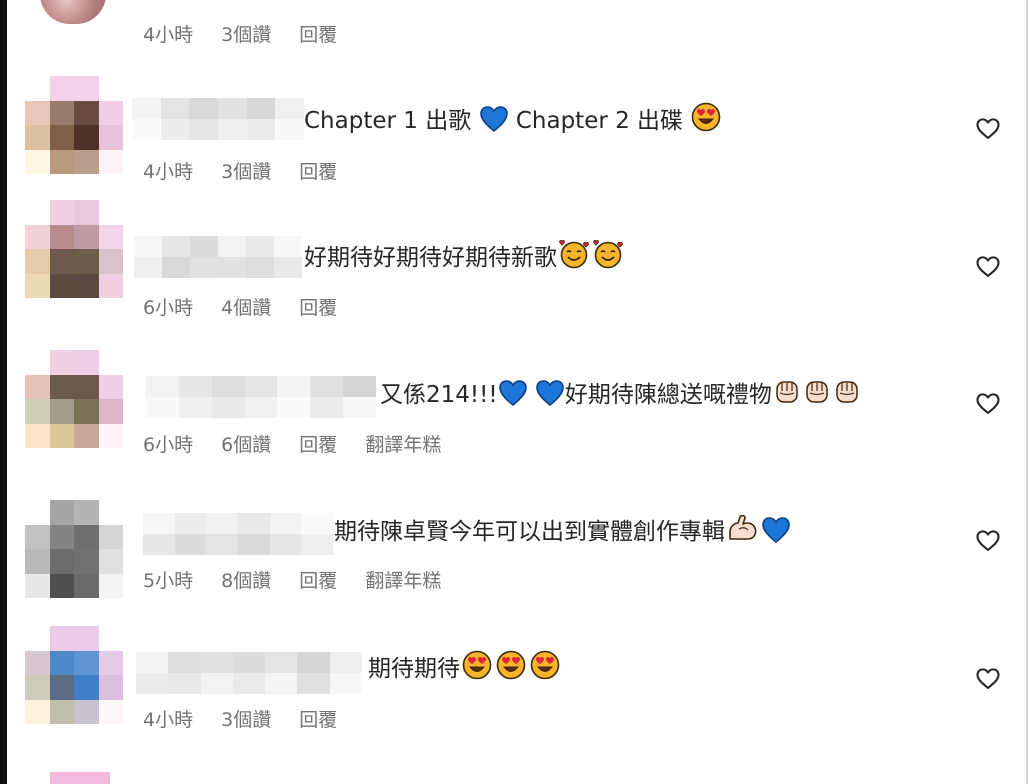  I want to click on window-left-edge, so click(3, 392).